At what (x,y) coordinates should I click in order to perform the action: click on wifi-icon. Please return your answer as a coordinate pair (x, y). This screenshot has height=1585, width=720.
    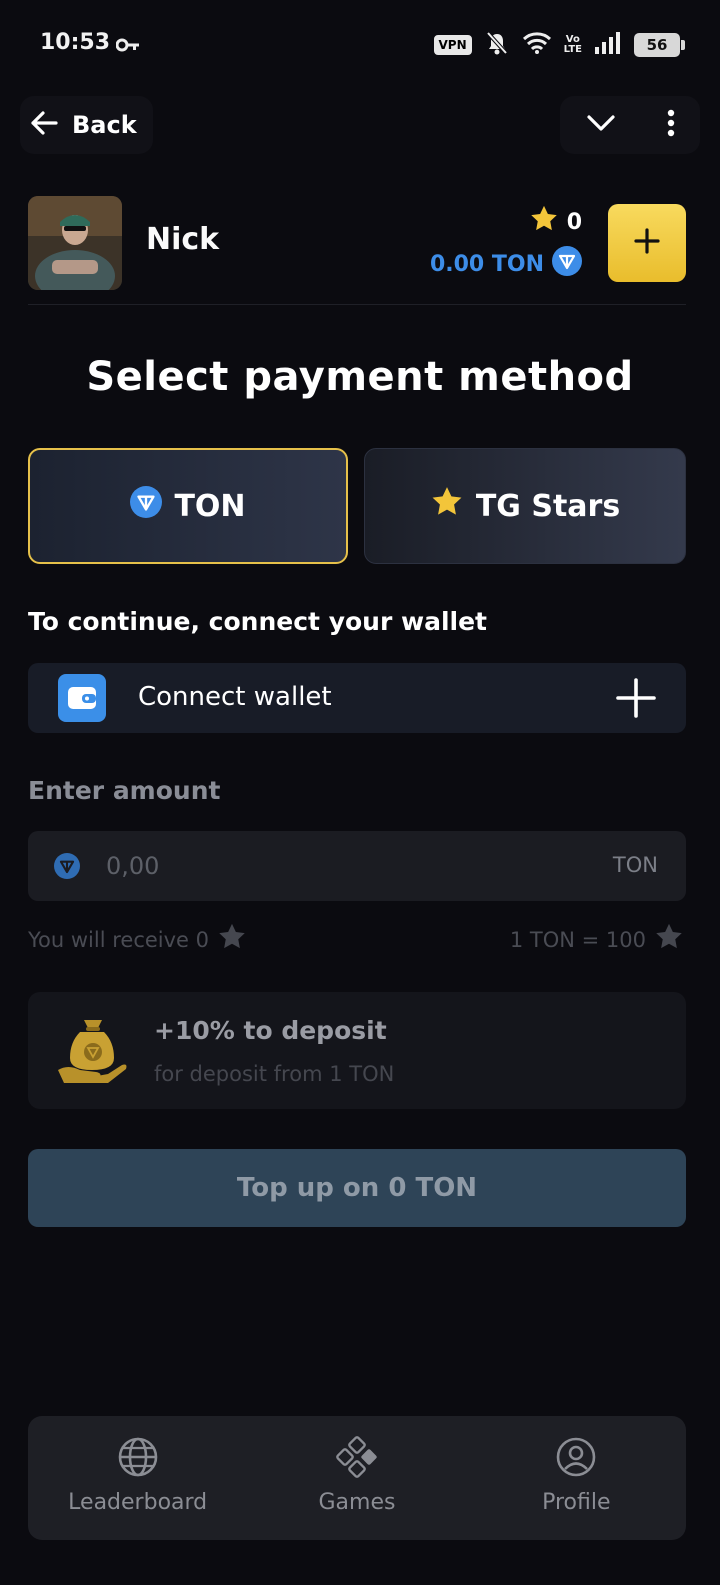
    Looking at the image, I should click on (537, 45).